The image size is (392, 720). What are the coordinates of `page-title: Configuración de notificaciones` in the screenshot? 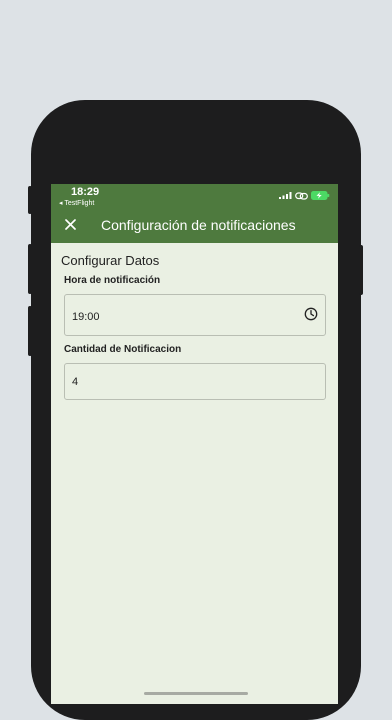 It's located at (198, 225).